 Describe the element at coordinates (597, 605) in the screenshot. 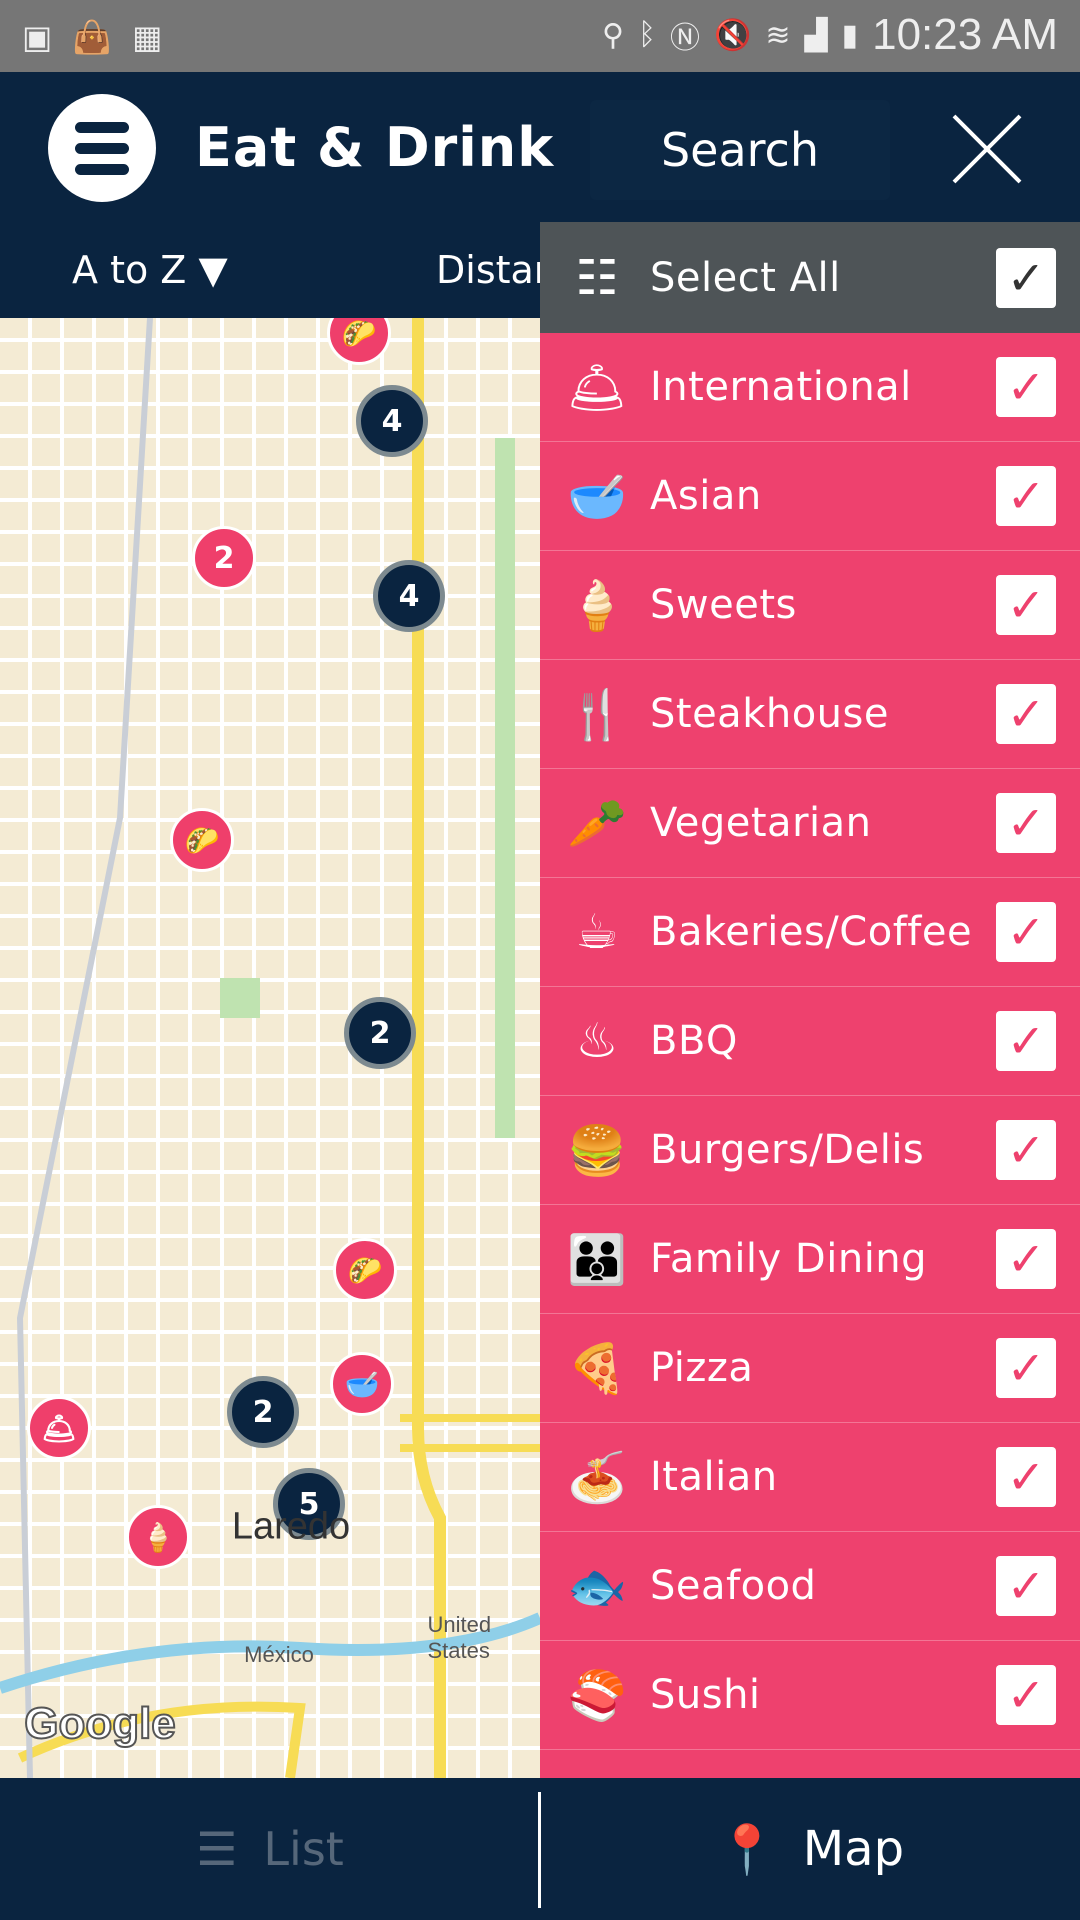

I see `category-icon: 🍦` at that location.